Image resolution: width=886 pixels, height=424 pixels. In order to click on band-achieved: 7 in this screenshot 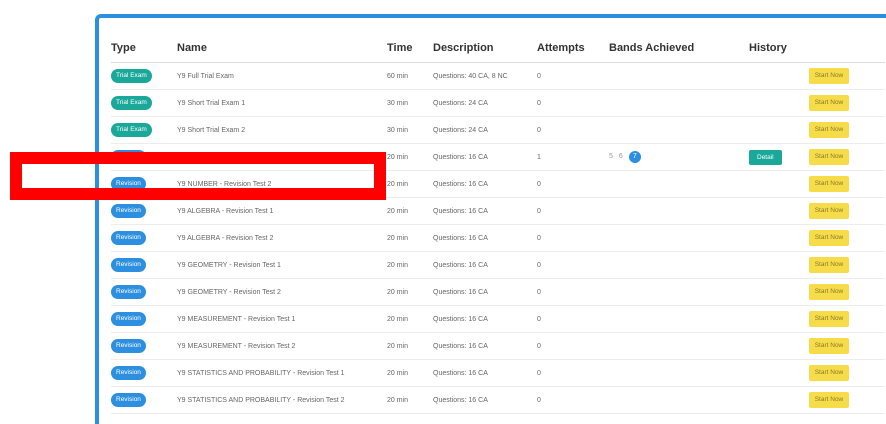, I will do `click(634, 157)`.